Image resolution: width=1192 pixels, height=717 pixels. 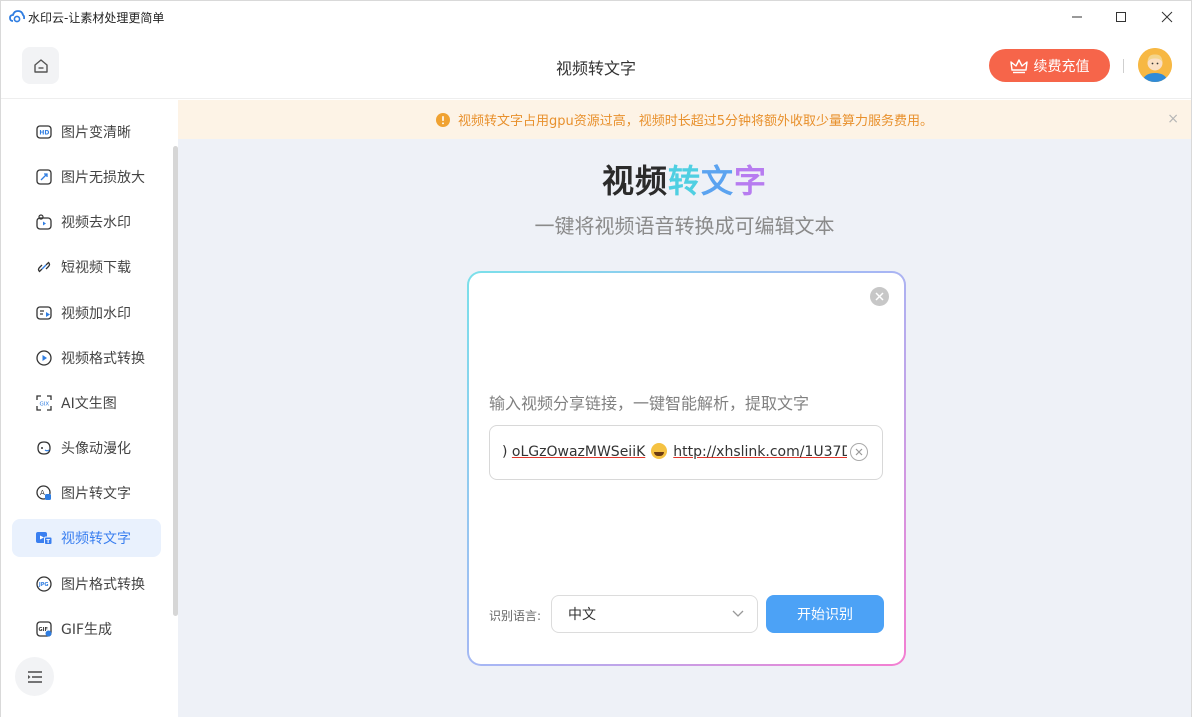 What do you see at coordinates (96, 18) in the screenshot?
I see `app-title: 水印云-让素材处理更简单` at bounding box center [96, 18].